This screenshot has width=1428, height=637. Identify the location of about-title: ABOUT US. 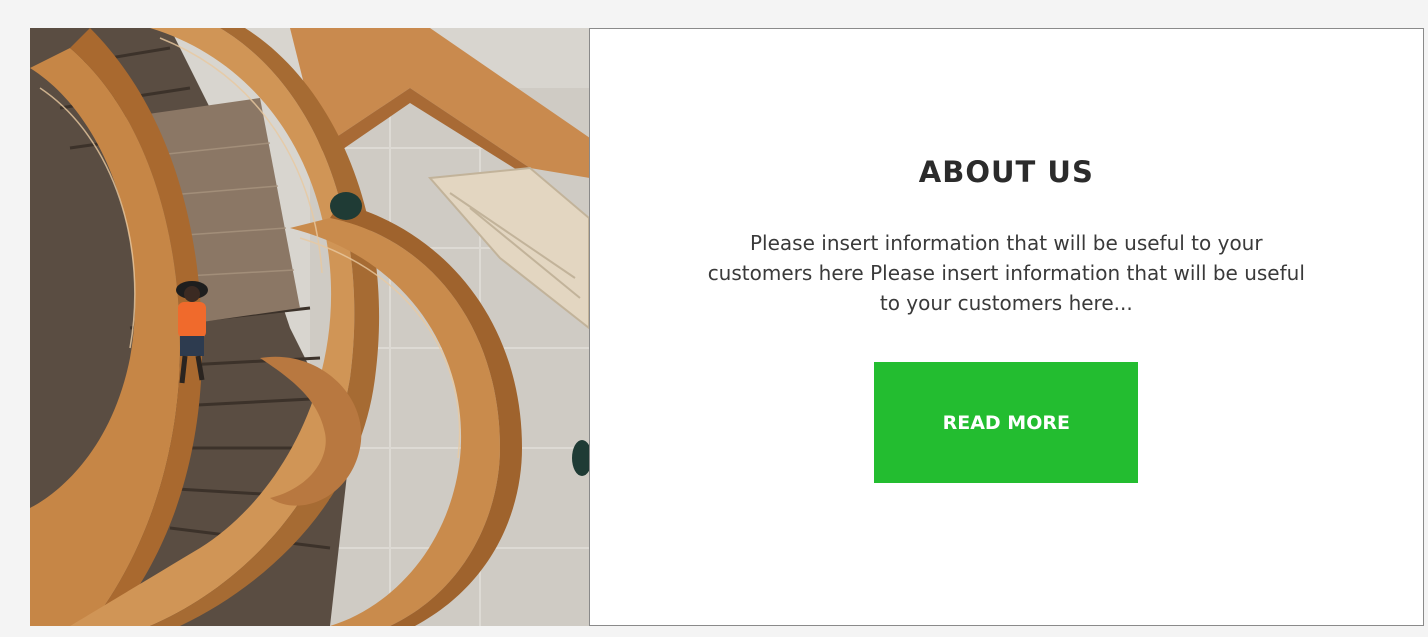
(1006, 172).